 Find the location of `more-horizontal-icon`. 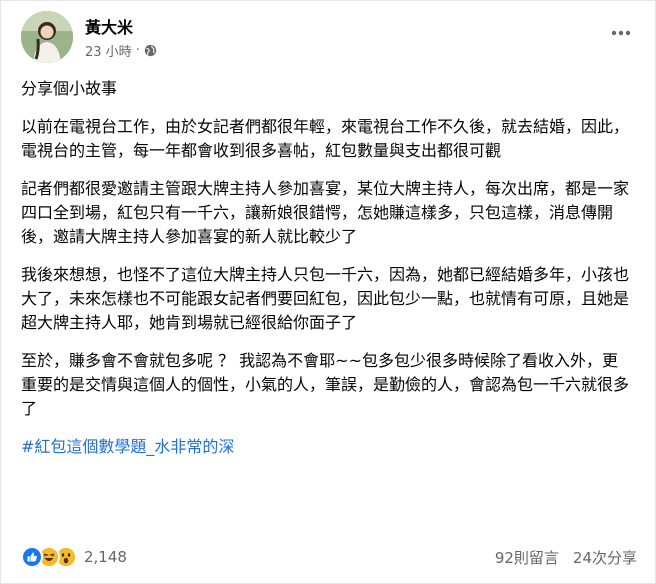

more-horizontal-icon is located at coordinates (621, 33).